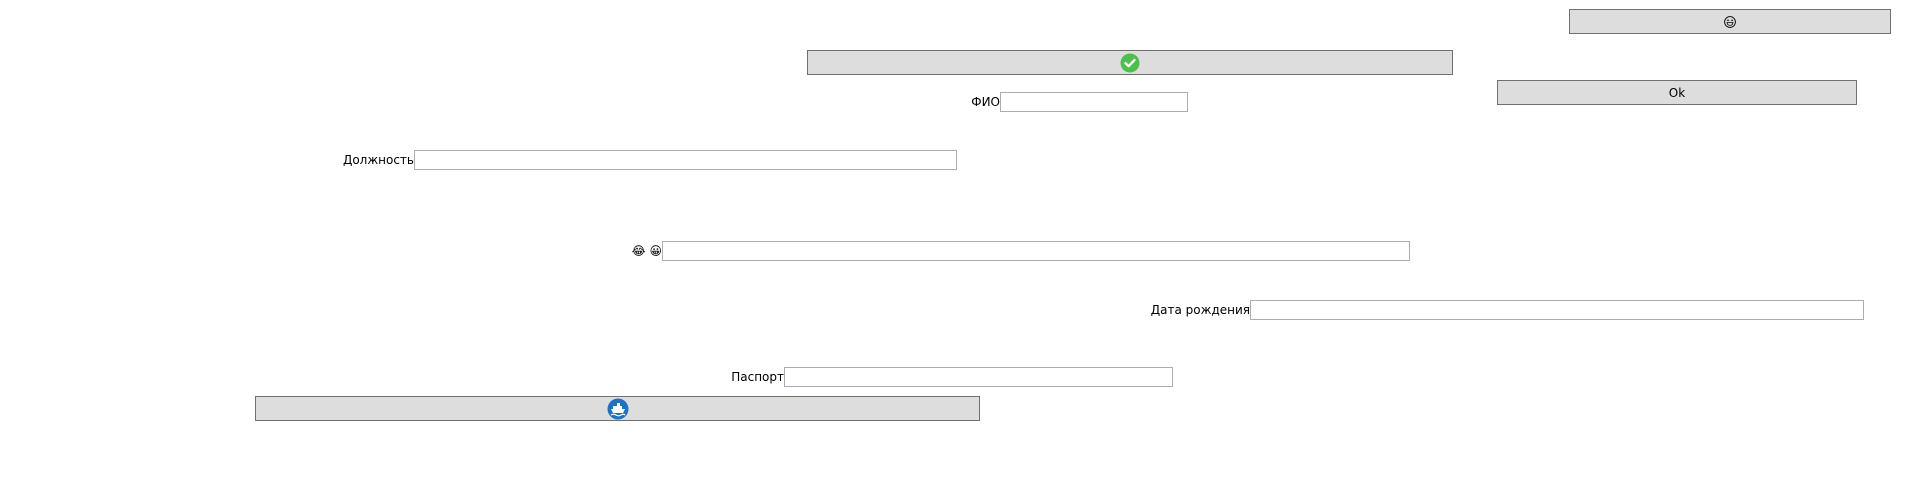  What do you see at coordinates (1200, 310) in the screenshot?
I see `birthdate-label: Дата рождения` at bounding box center [1200, 310].